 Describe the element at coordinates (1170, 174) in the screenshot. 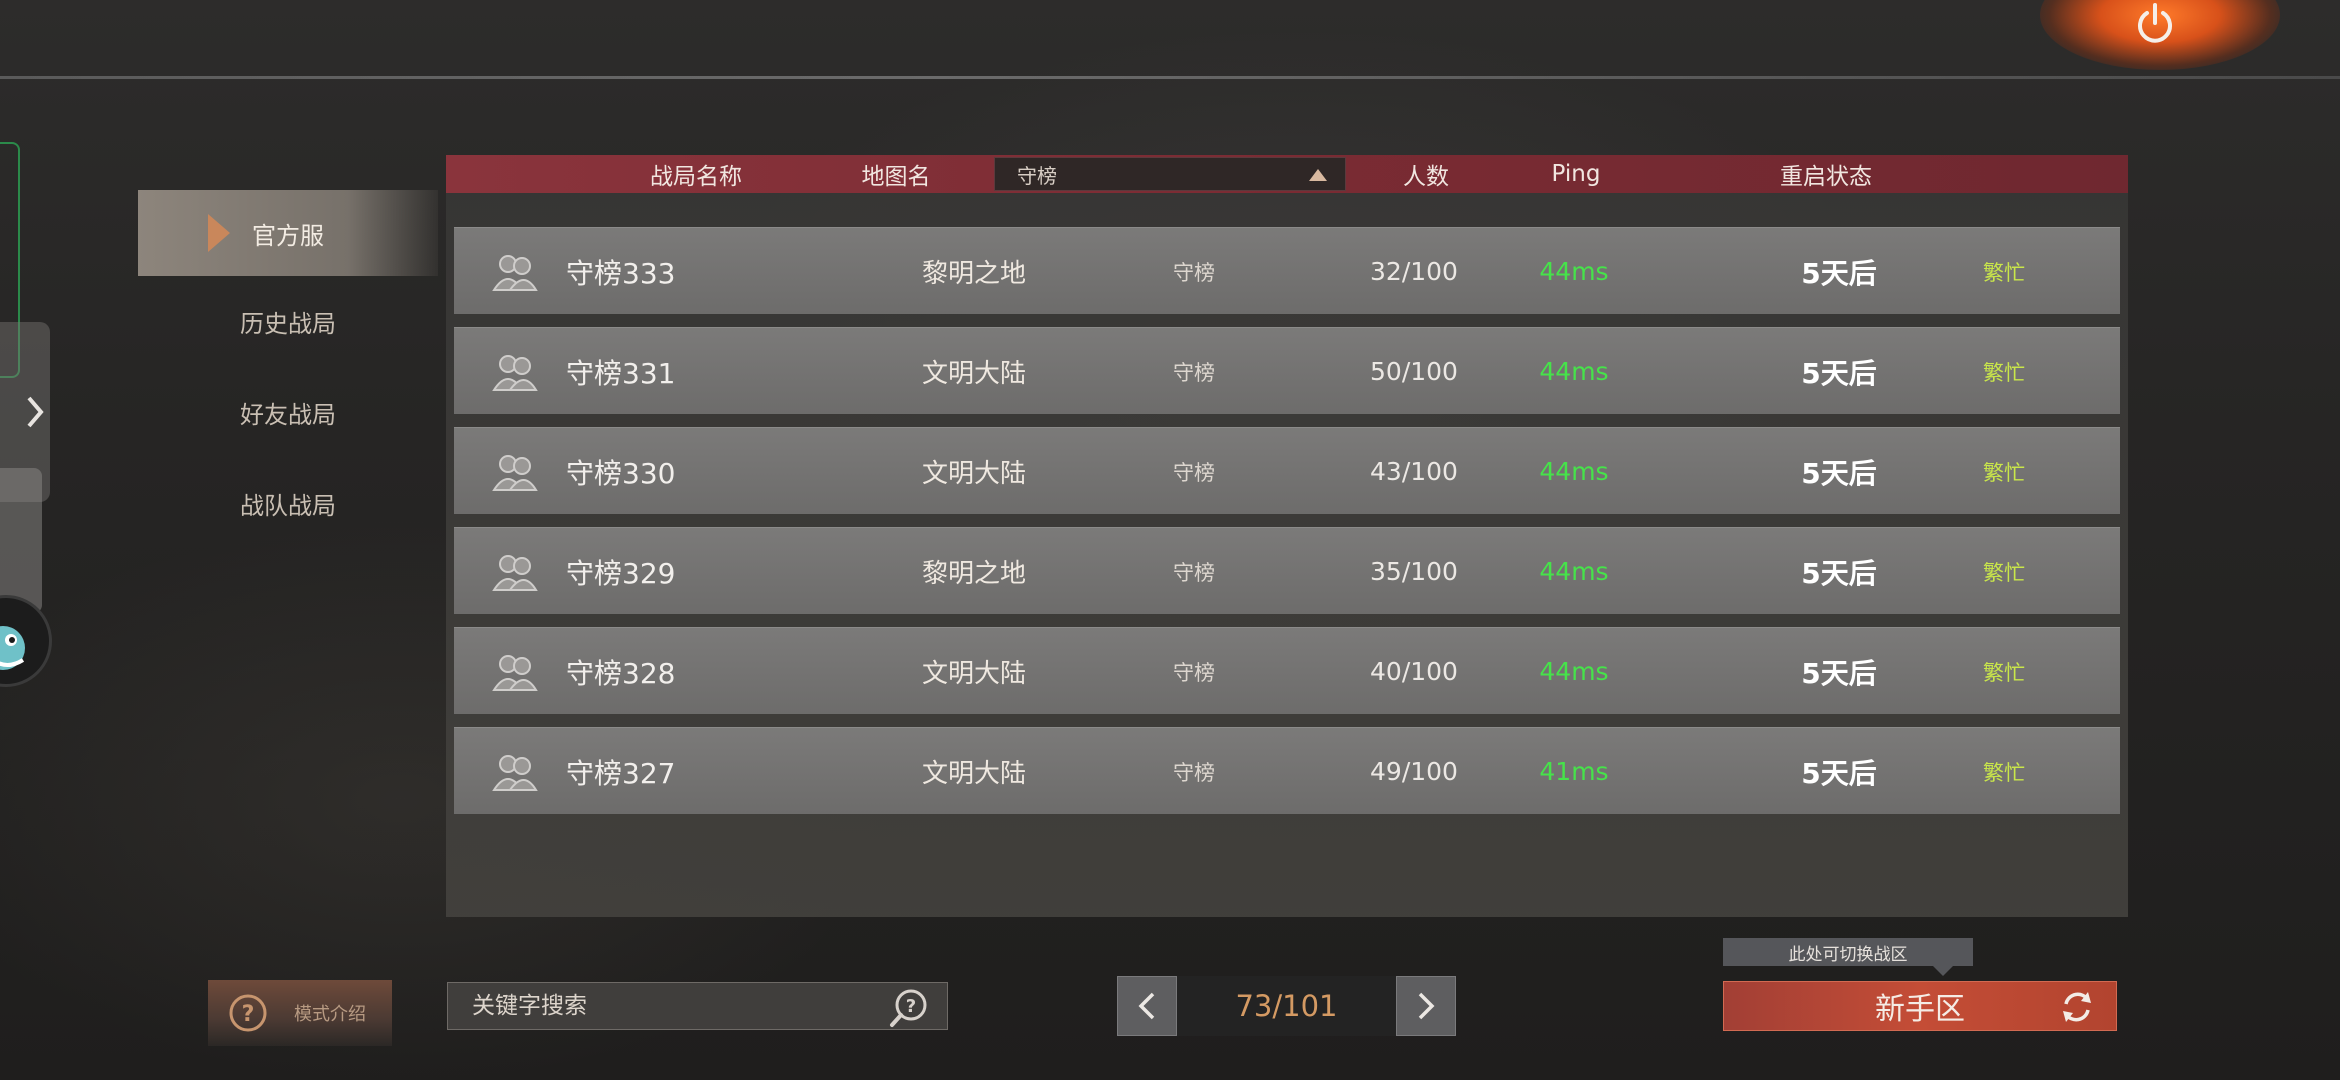

I see `mode-filter-select: 守榜` at that location.